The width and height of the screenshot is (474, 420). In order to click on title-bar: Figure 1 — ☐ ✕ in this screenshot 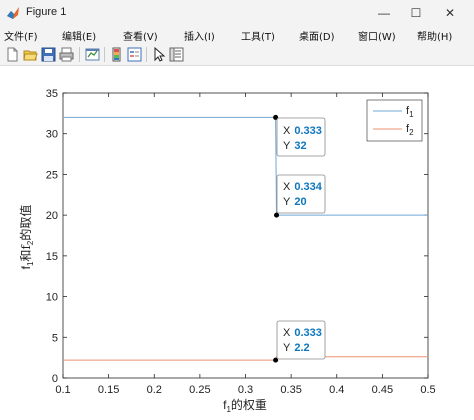, I will do `click(237, 13)`.